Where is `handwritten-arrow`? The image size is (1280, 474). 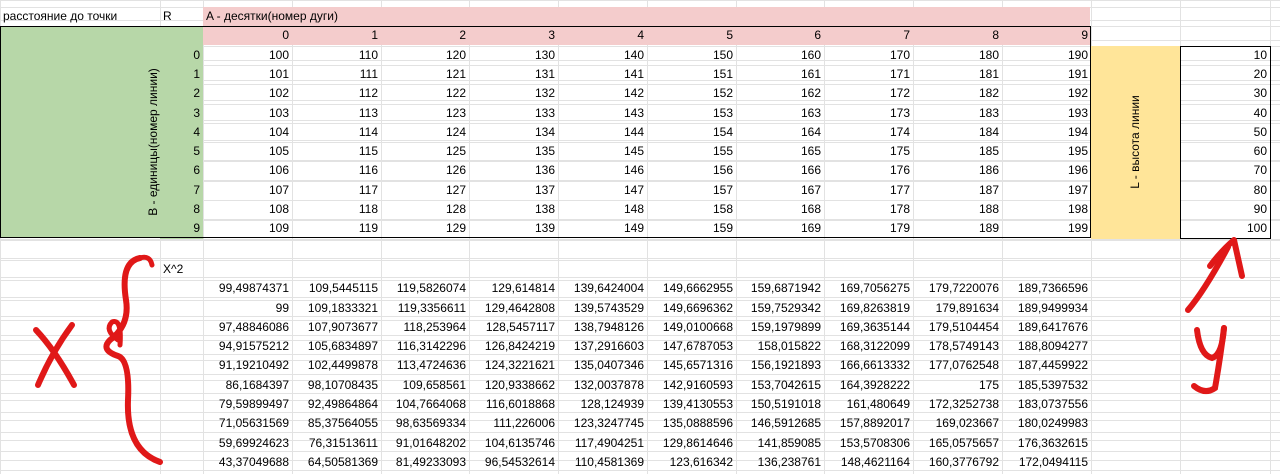 handwritten-arrow is located at coordinates (1208, 278).